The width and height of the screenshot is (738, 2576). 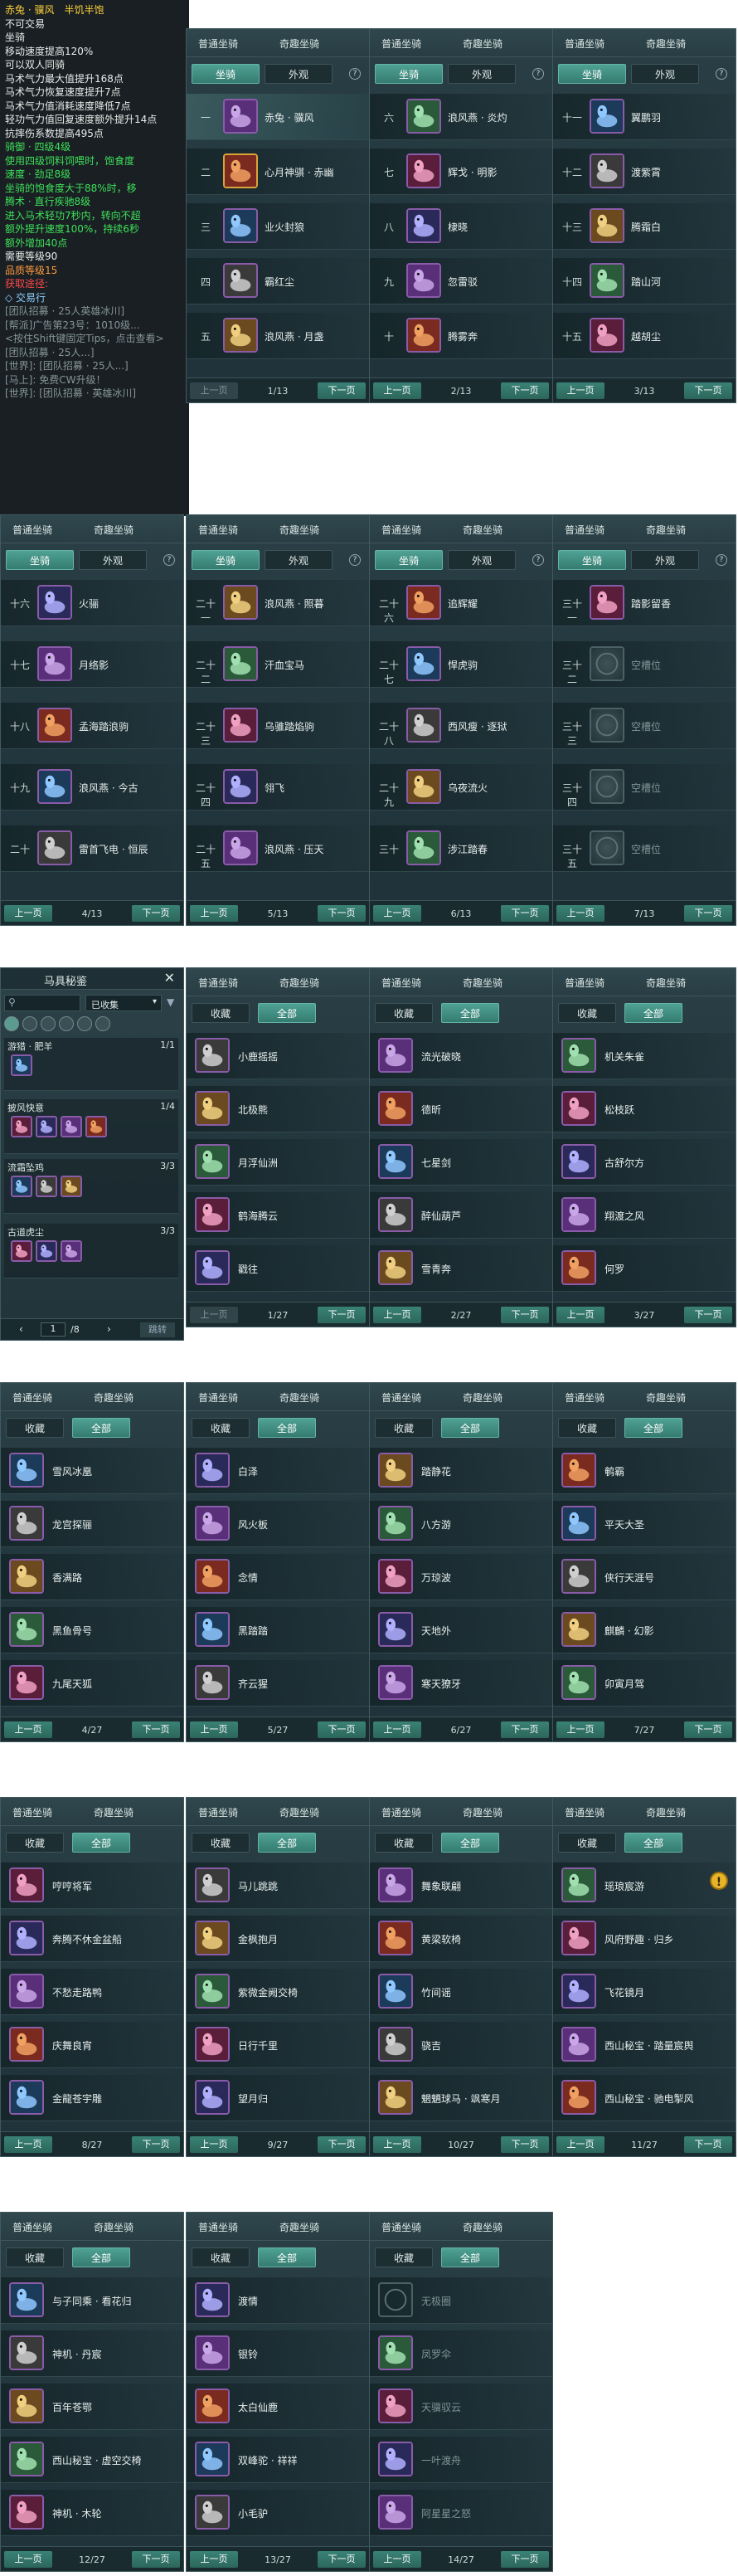 What do you see at coordinates (645, 1215) in the screenshot?
I see `odd-mount-row: 翔渡之风` at bounding box center [645, 1215].